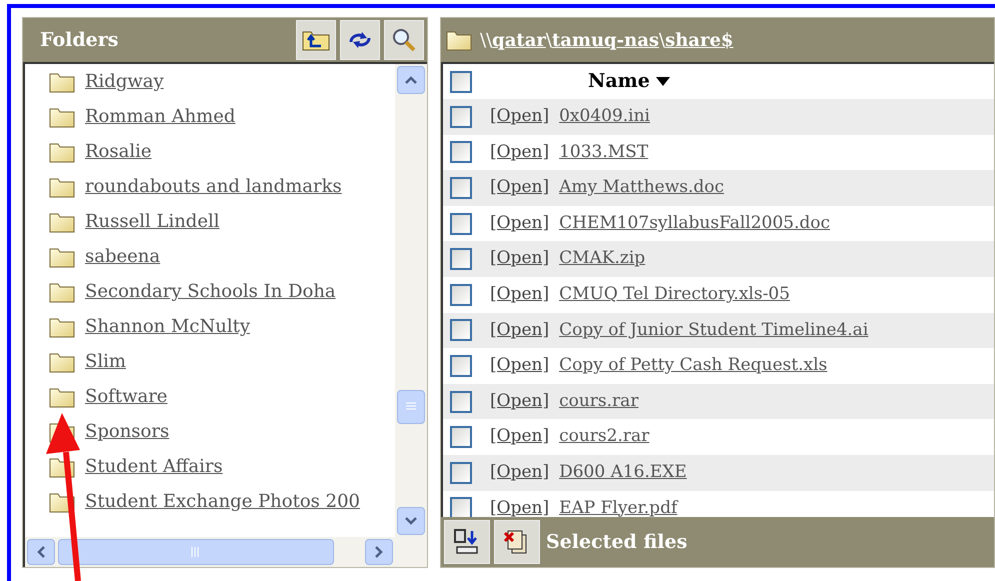  I want to click on file-link: Copy of Petty Cash Request.xls, so click(693, 366).